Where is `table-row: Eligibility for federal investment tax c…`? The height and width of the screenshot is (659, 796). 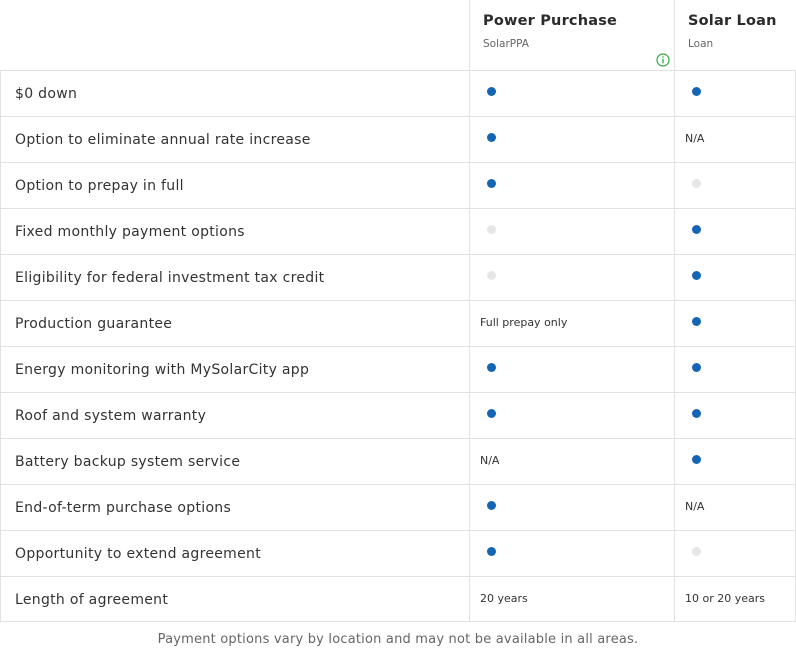 table-row: Eligibility for federal investment tax c… is located at coordinates (398, 277).